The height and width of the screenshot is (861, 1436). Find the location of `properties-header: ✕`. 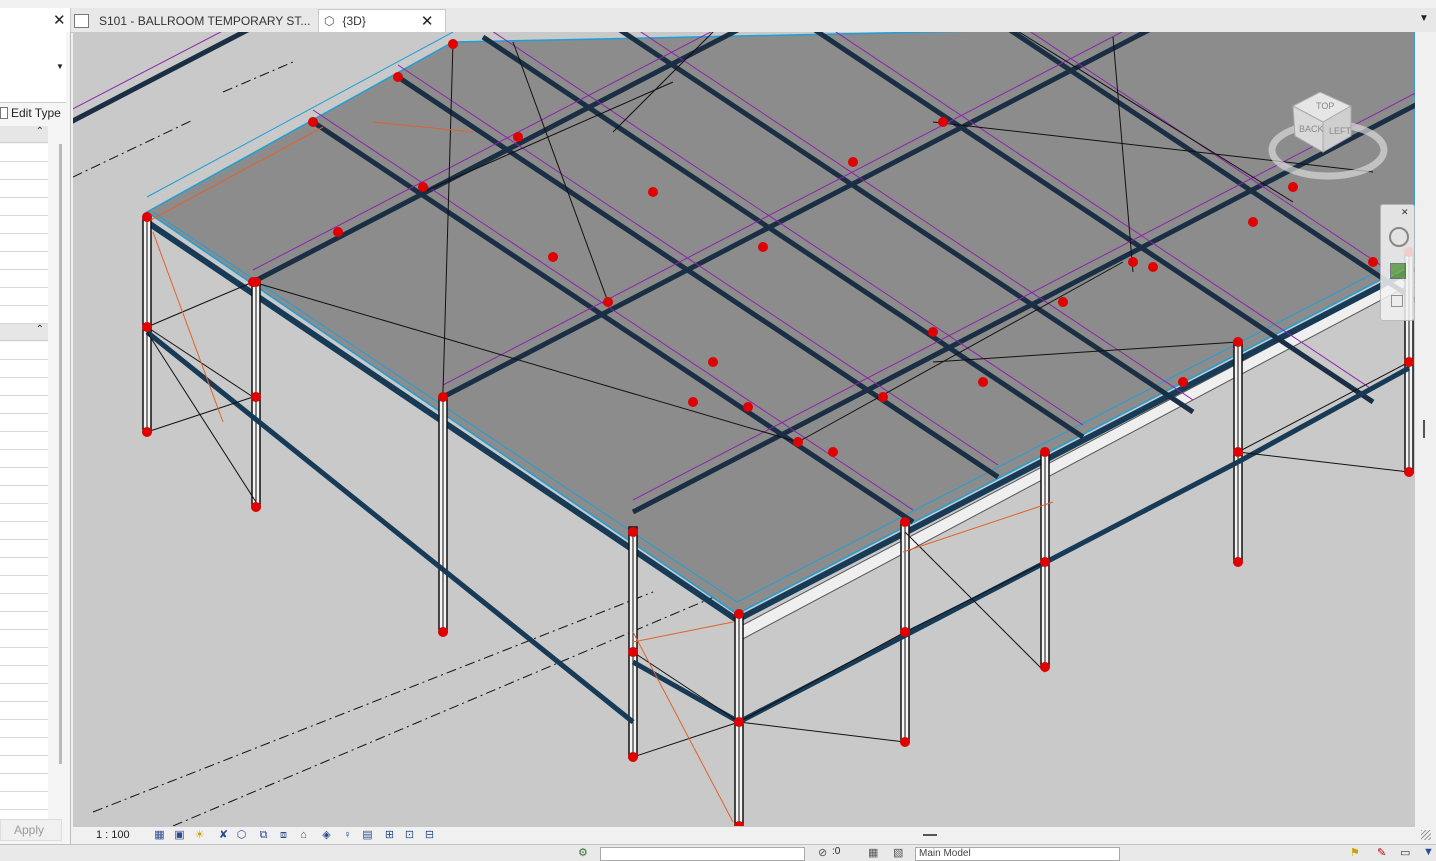

properties-header: ✕ is located at coordinates (35, 20).